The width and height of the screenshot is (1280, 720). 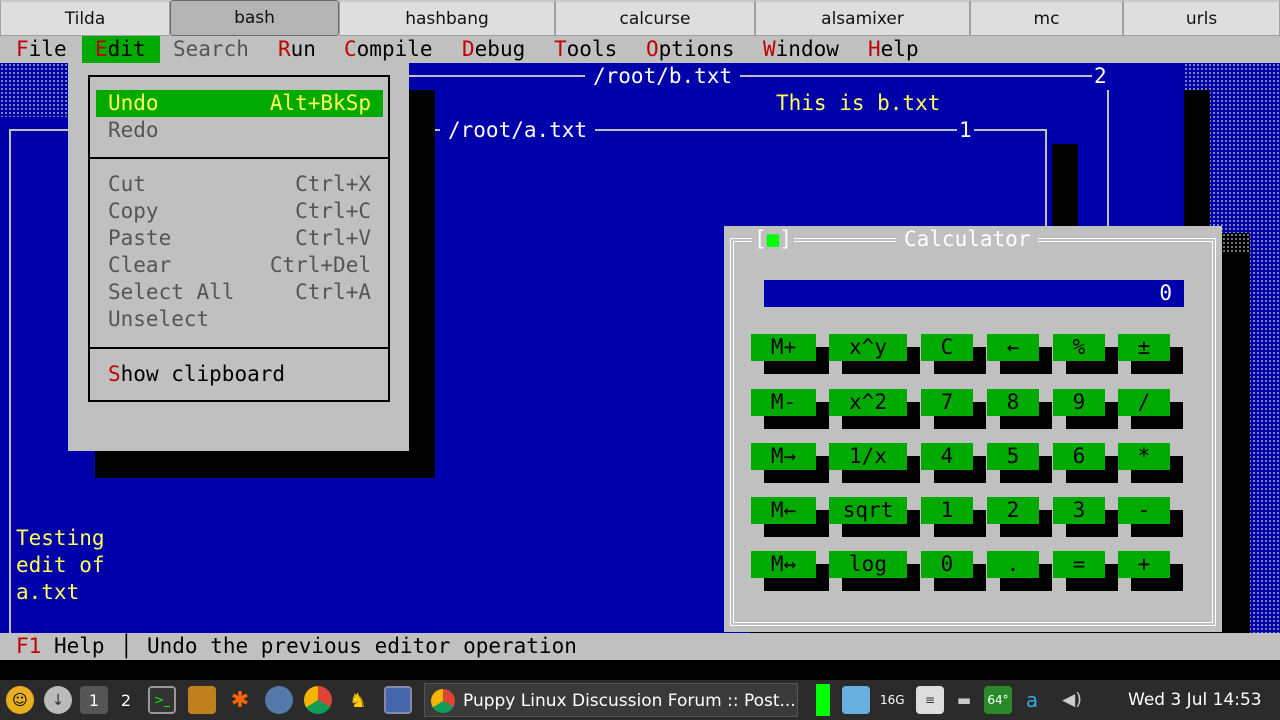 I want to click on calc-button-x-squared: x^2, so click(x=868, y=402).